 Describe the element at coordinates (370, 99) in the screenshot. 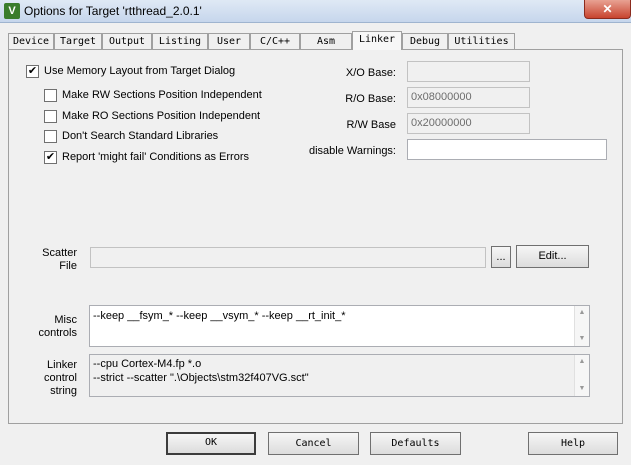

I see `ro-base-label: R/O Base:` at that location.